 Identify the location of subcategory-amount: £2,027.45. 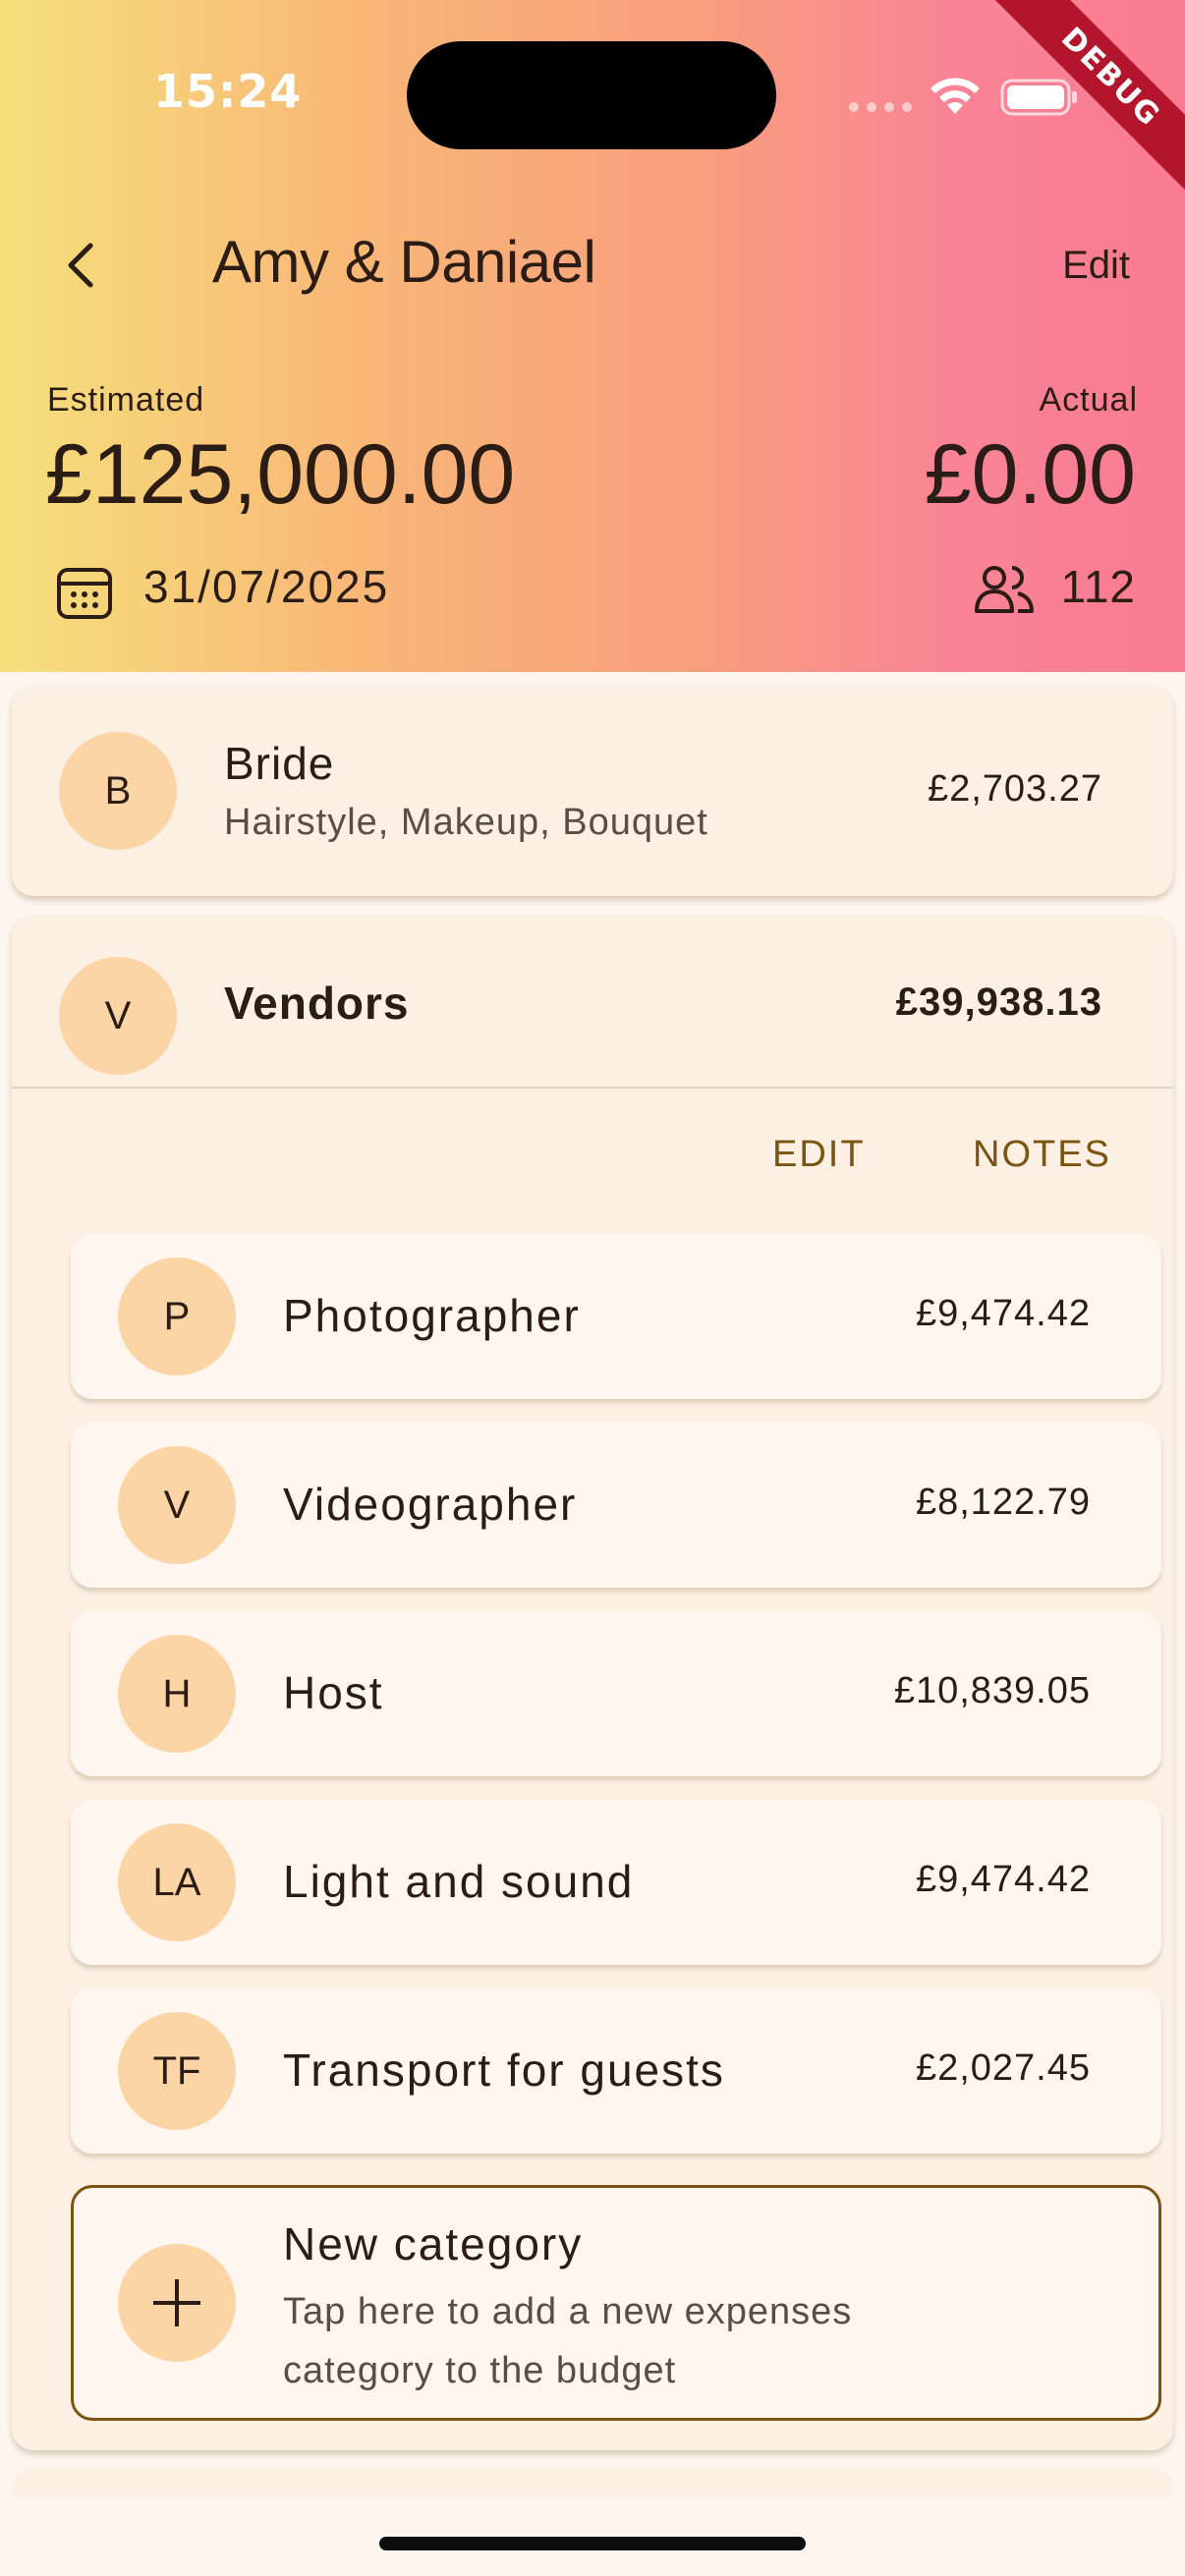
(1003, 2068).